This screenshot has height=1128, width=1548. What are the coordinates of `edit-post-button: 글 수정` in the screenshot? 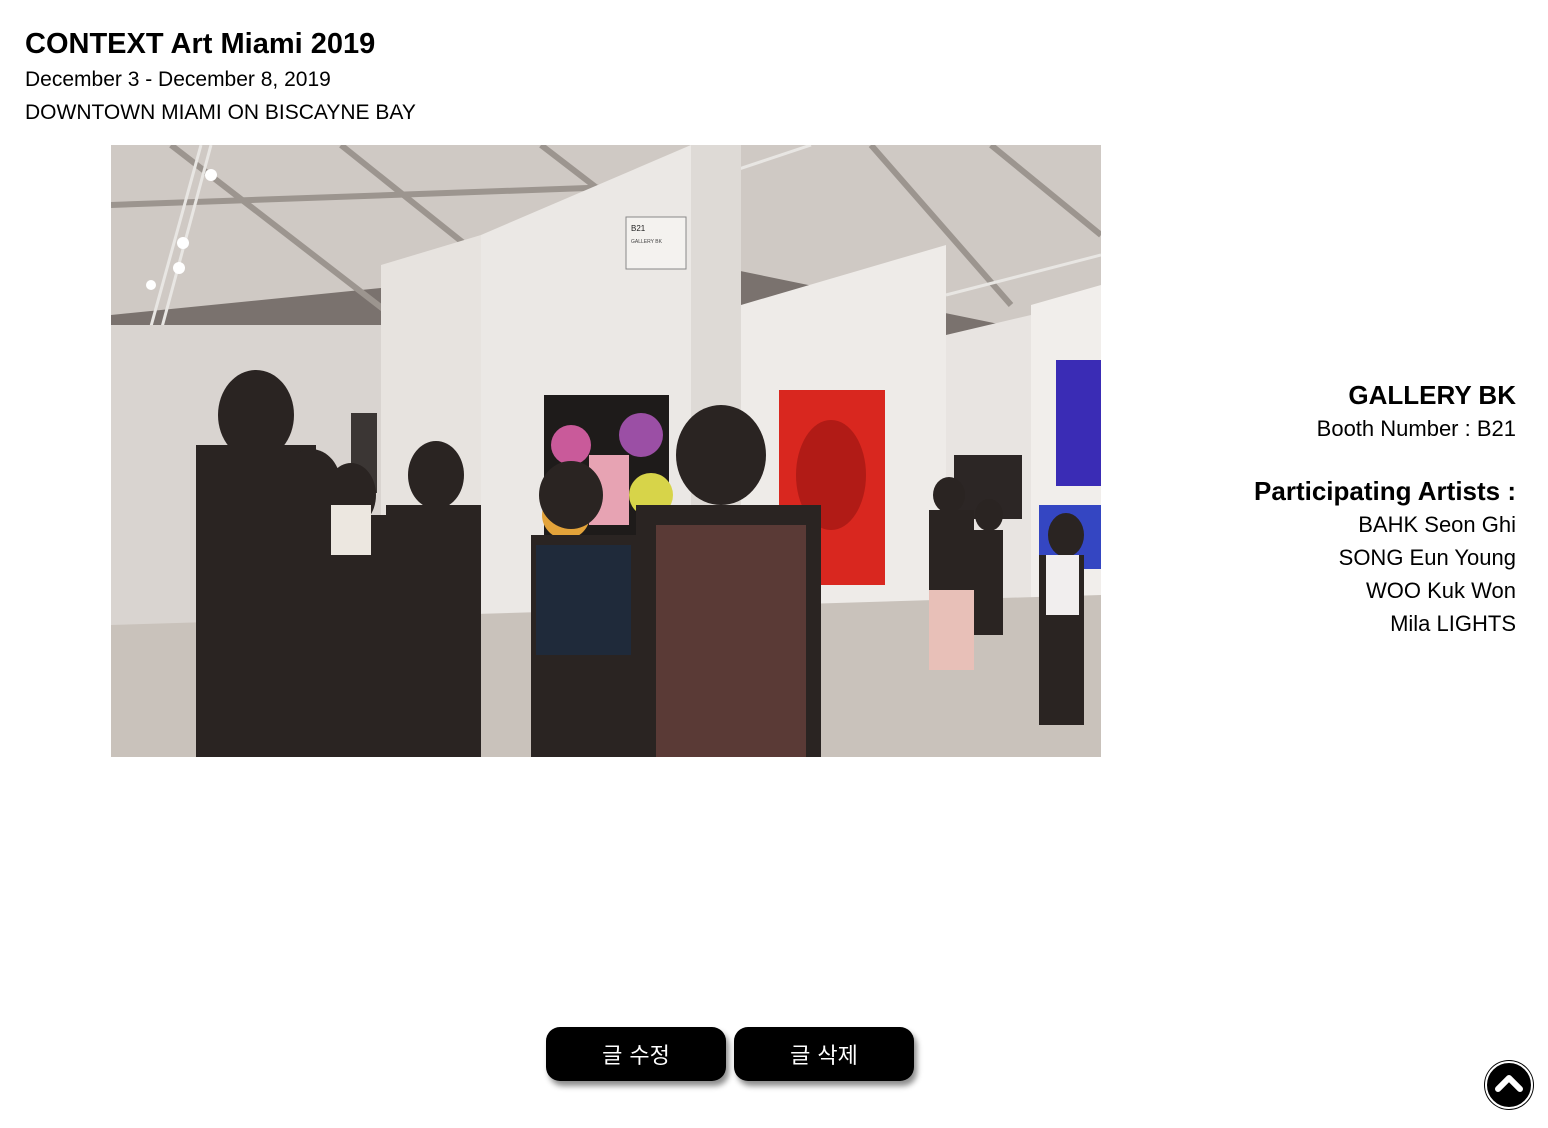 It's located at (636, 1054).